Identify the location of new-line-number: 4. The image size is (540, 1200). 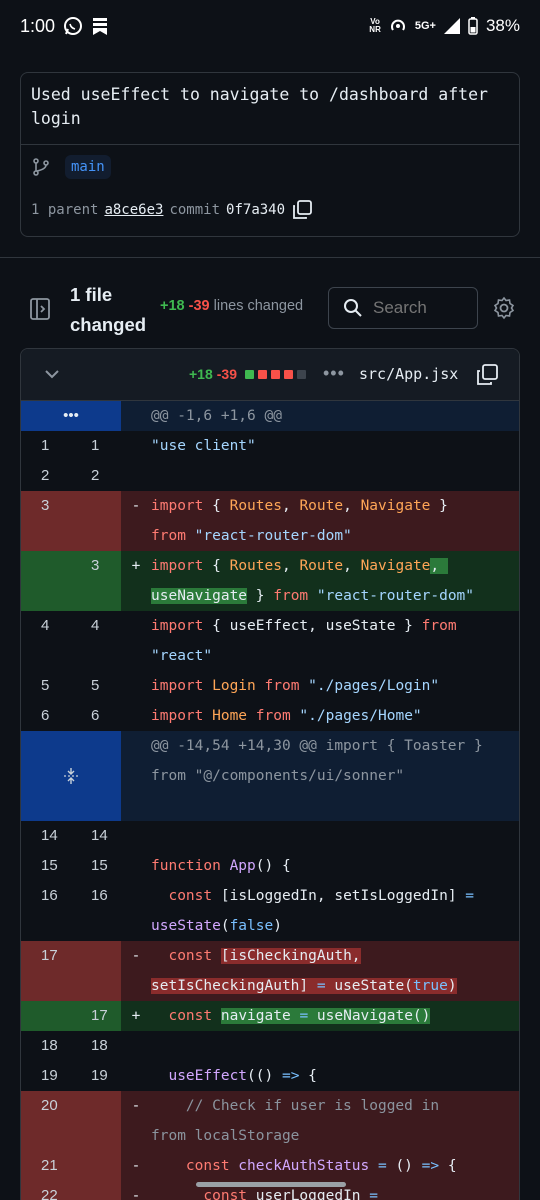
(95, 625).